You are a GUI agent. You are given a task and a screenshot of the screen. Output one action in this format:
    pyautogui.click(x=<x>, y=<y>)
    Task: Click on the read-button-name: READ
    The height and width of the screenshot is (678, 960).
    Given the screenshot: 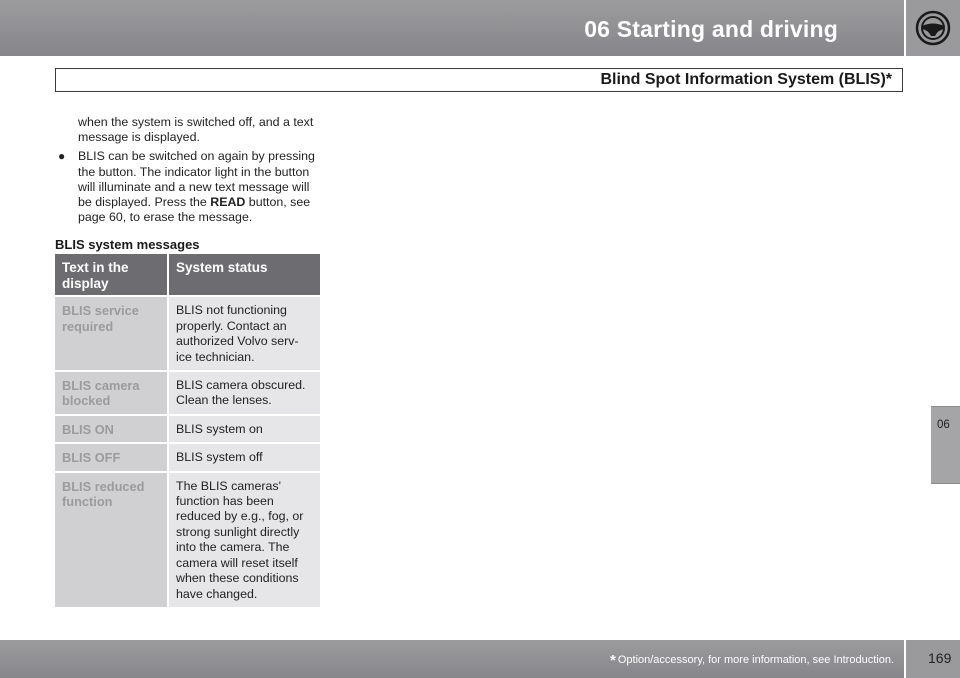 What is the action you would take?
    pyautogui.click(x=228, y=202)
    